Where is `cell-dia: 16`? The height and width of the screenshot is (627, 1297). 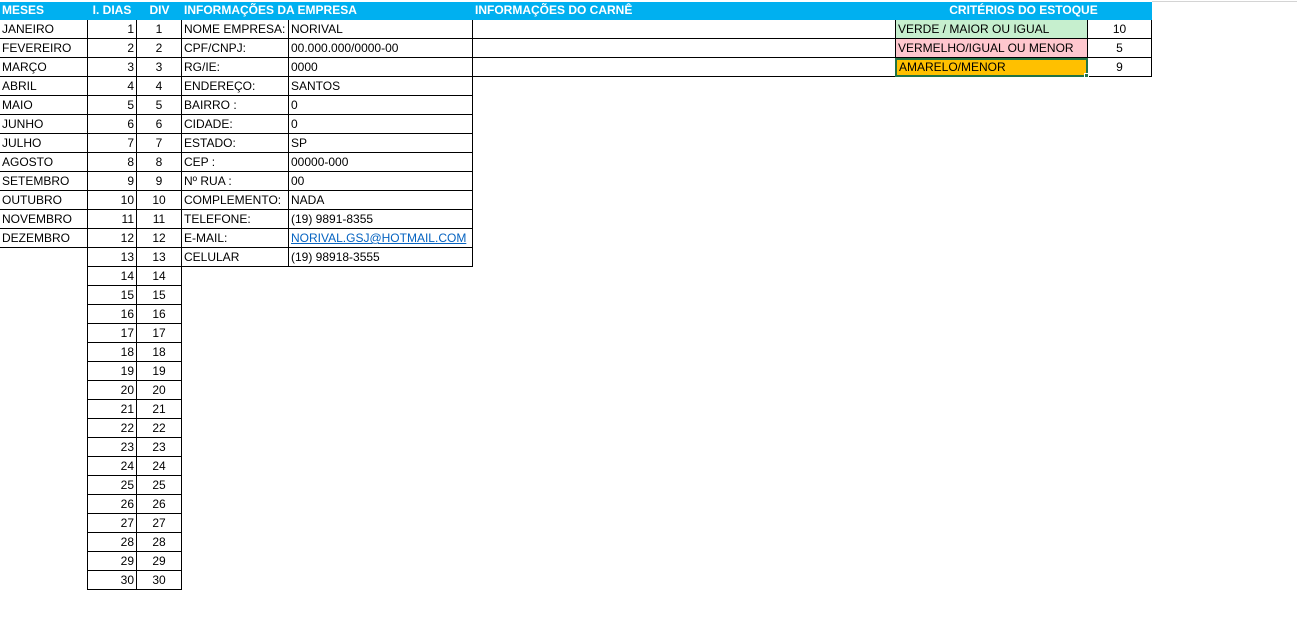
cell-dia: 16 is located at coordinates (112, 314).